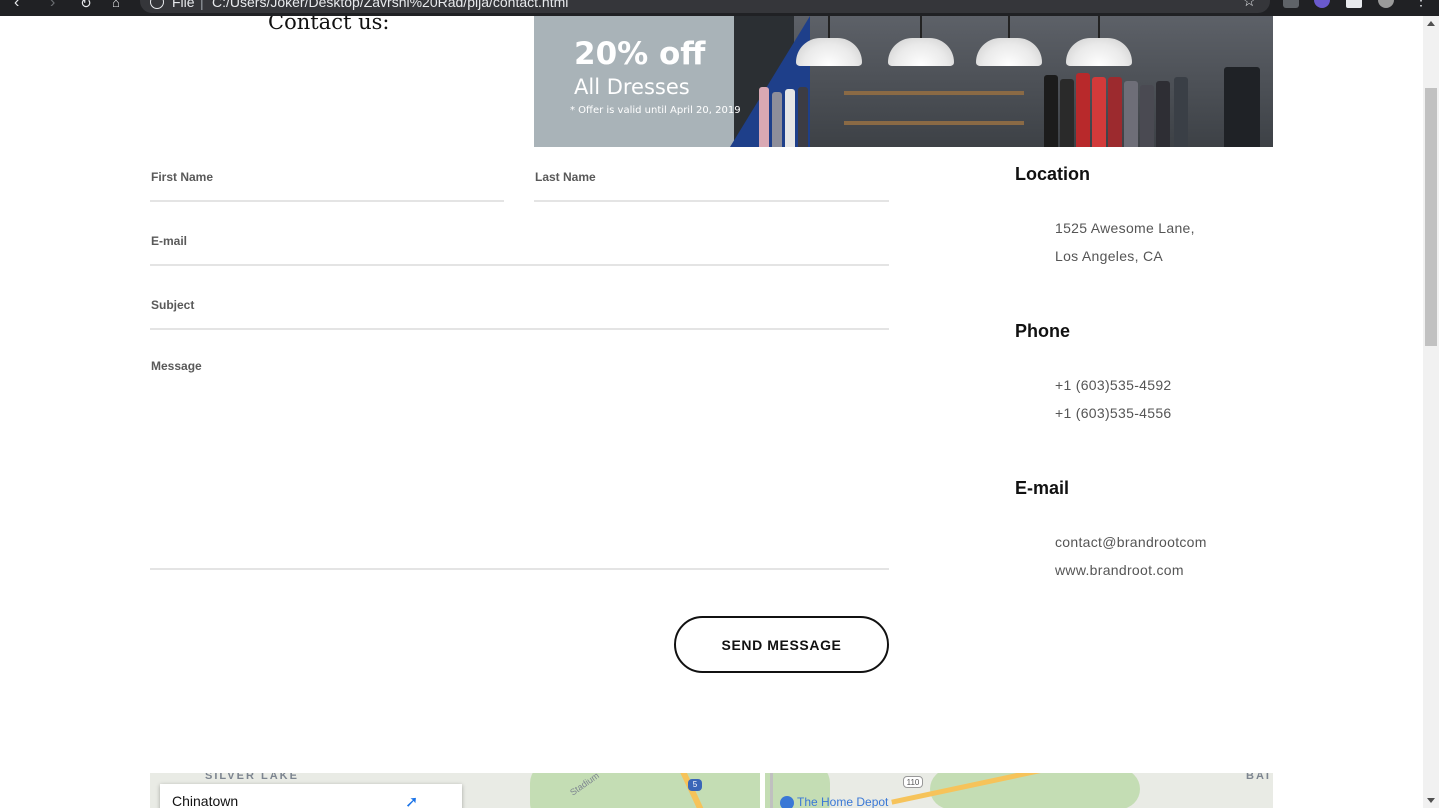 The height and width of the screenshot is (808, 1439). Describe the element at coordinates (843, 801) in the screenshot. I see `poi-label: The Home Depot` at that location.